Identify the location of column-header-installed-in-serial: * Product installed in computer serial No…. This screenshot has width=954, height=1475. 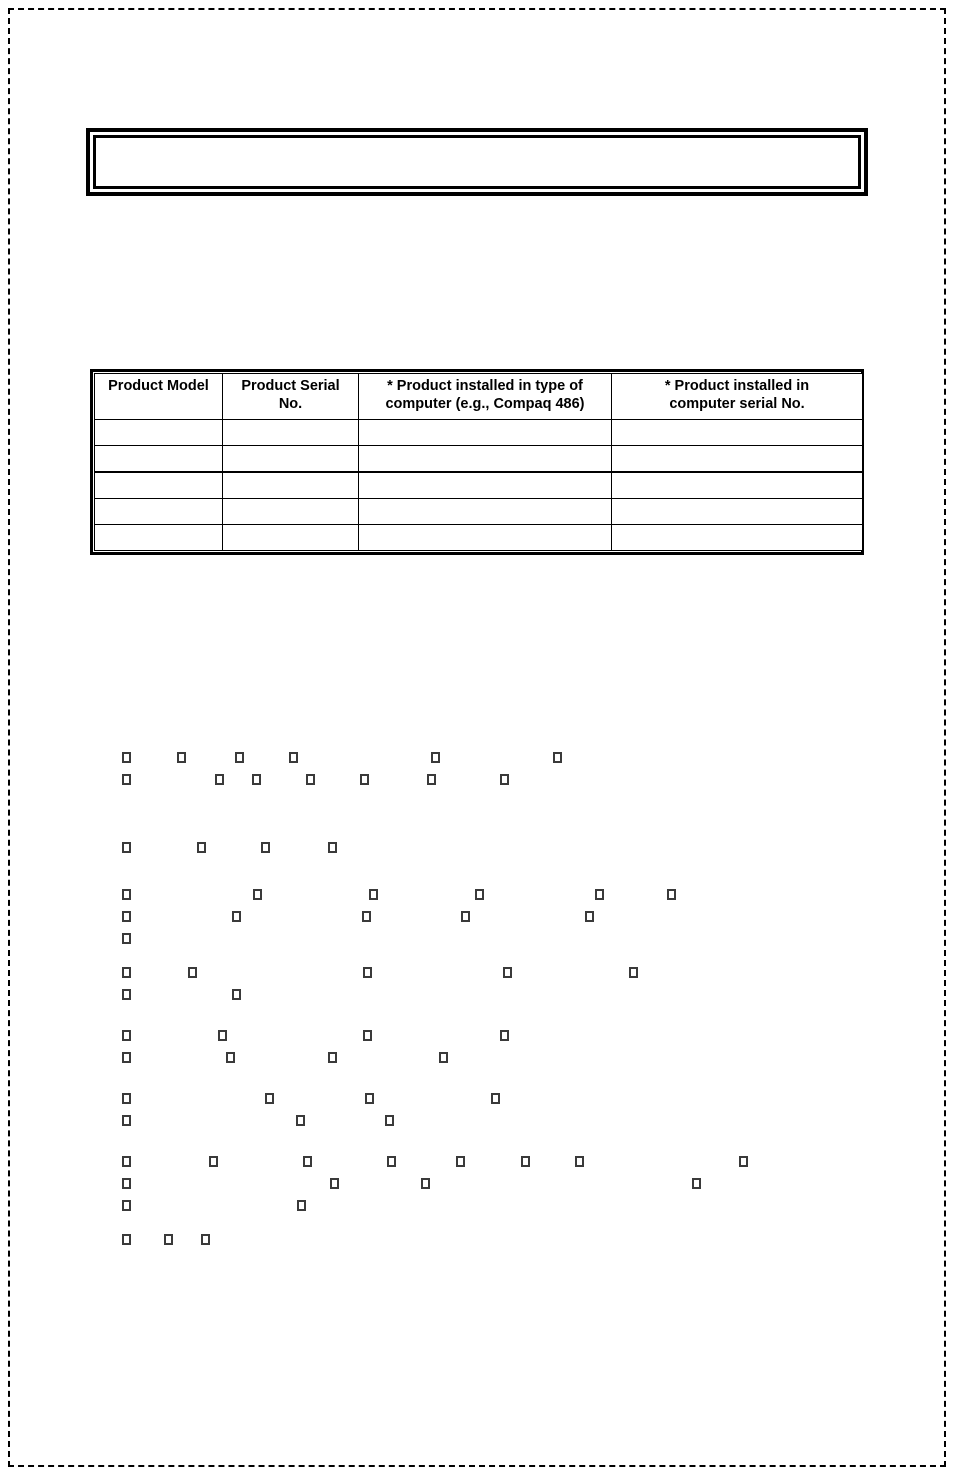
(737, 396).